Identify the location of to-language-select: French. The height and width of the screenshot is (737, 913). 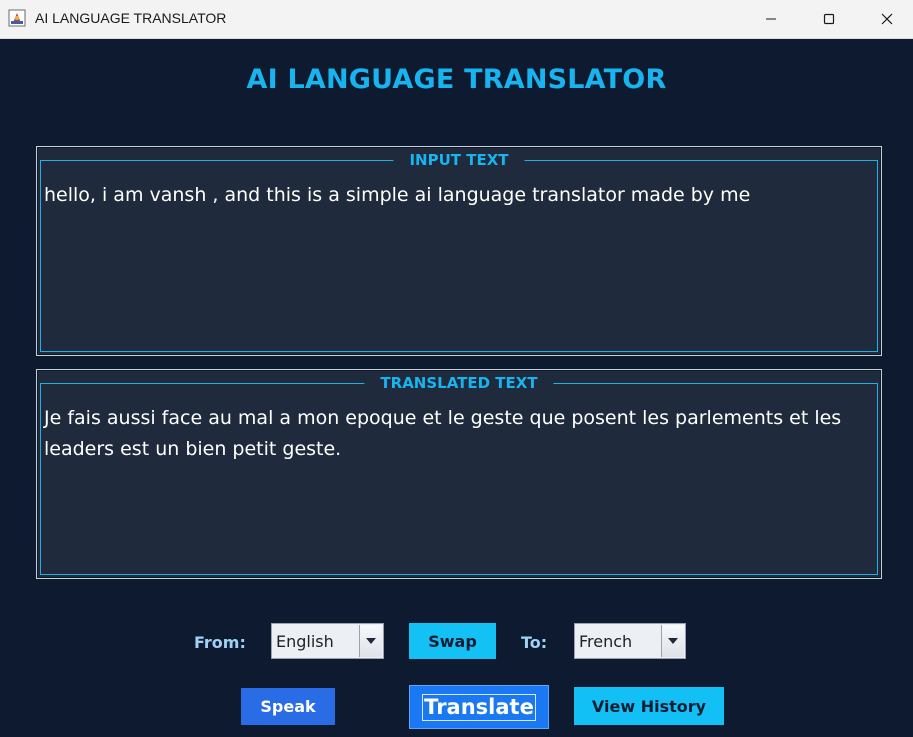
(630, 641).